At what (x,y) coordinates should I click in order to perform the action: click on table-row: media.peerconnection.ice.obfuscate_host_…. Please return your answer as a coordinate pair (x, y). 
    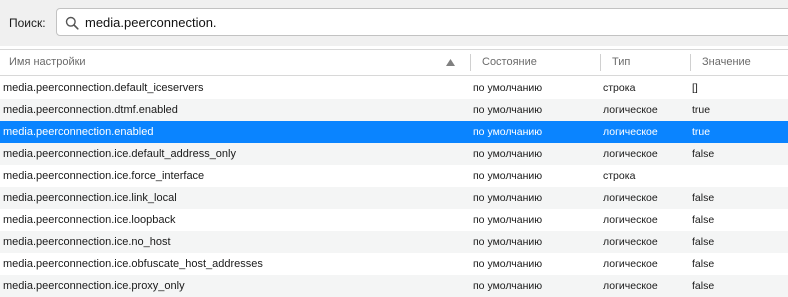
    Looking at the image, I should click on (394, 264).